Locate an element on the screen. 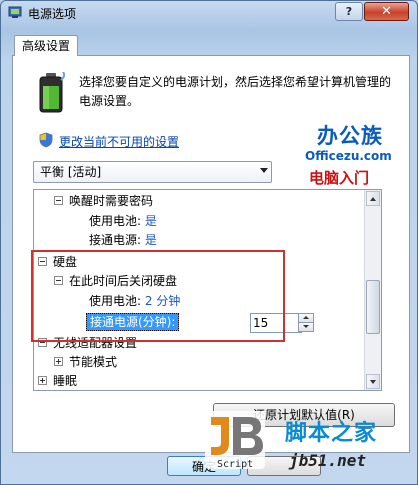 The image size is (418, 485). uac-shield-icon is located at coordinates (46, 140).